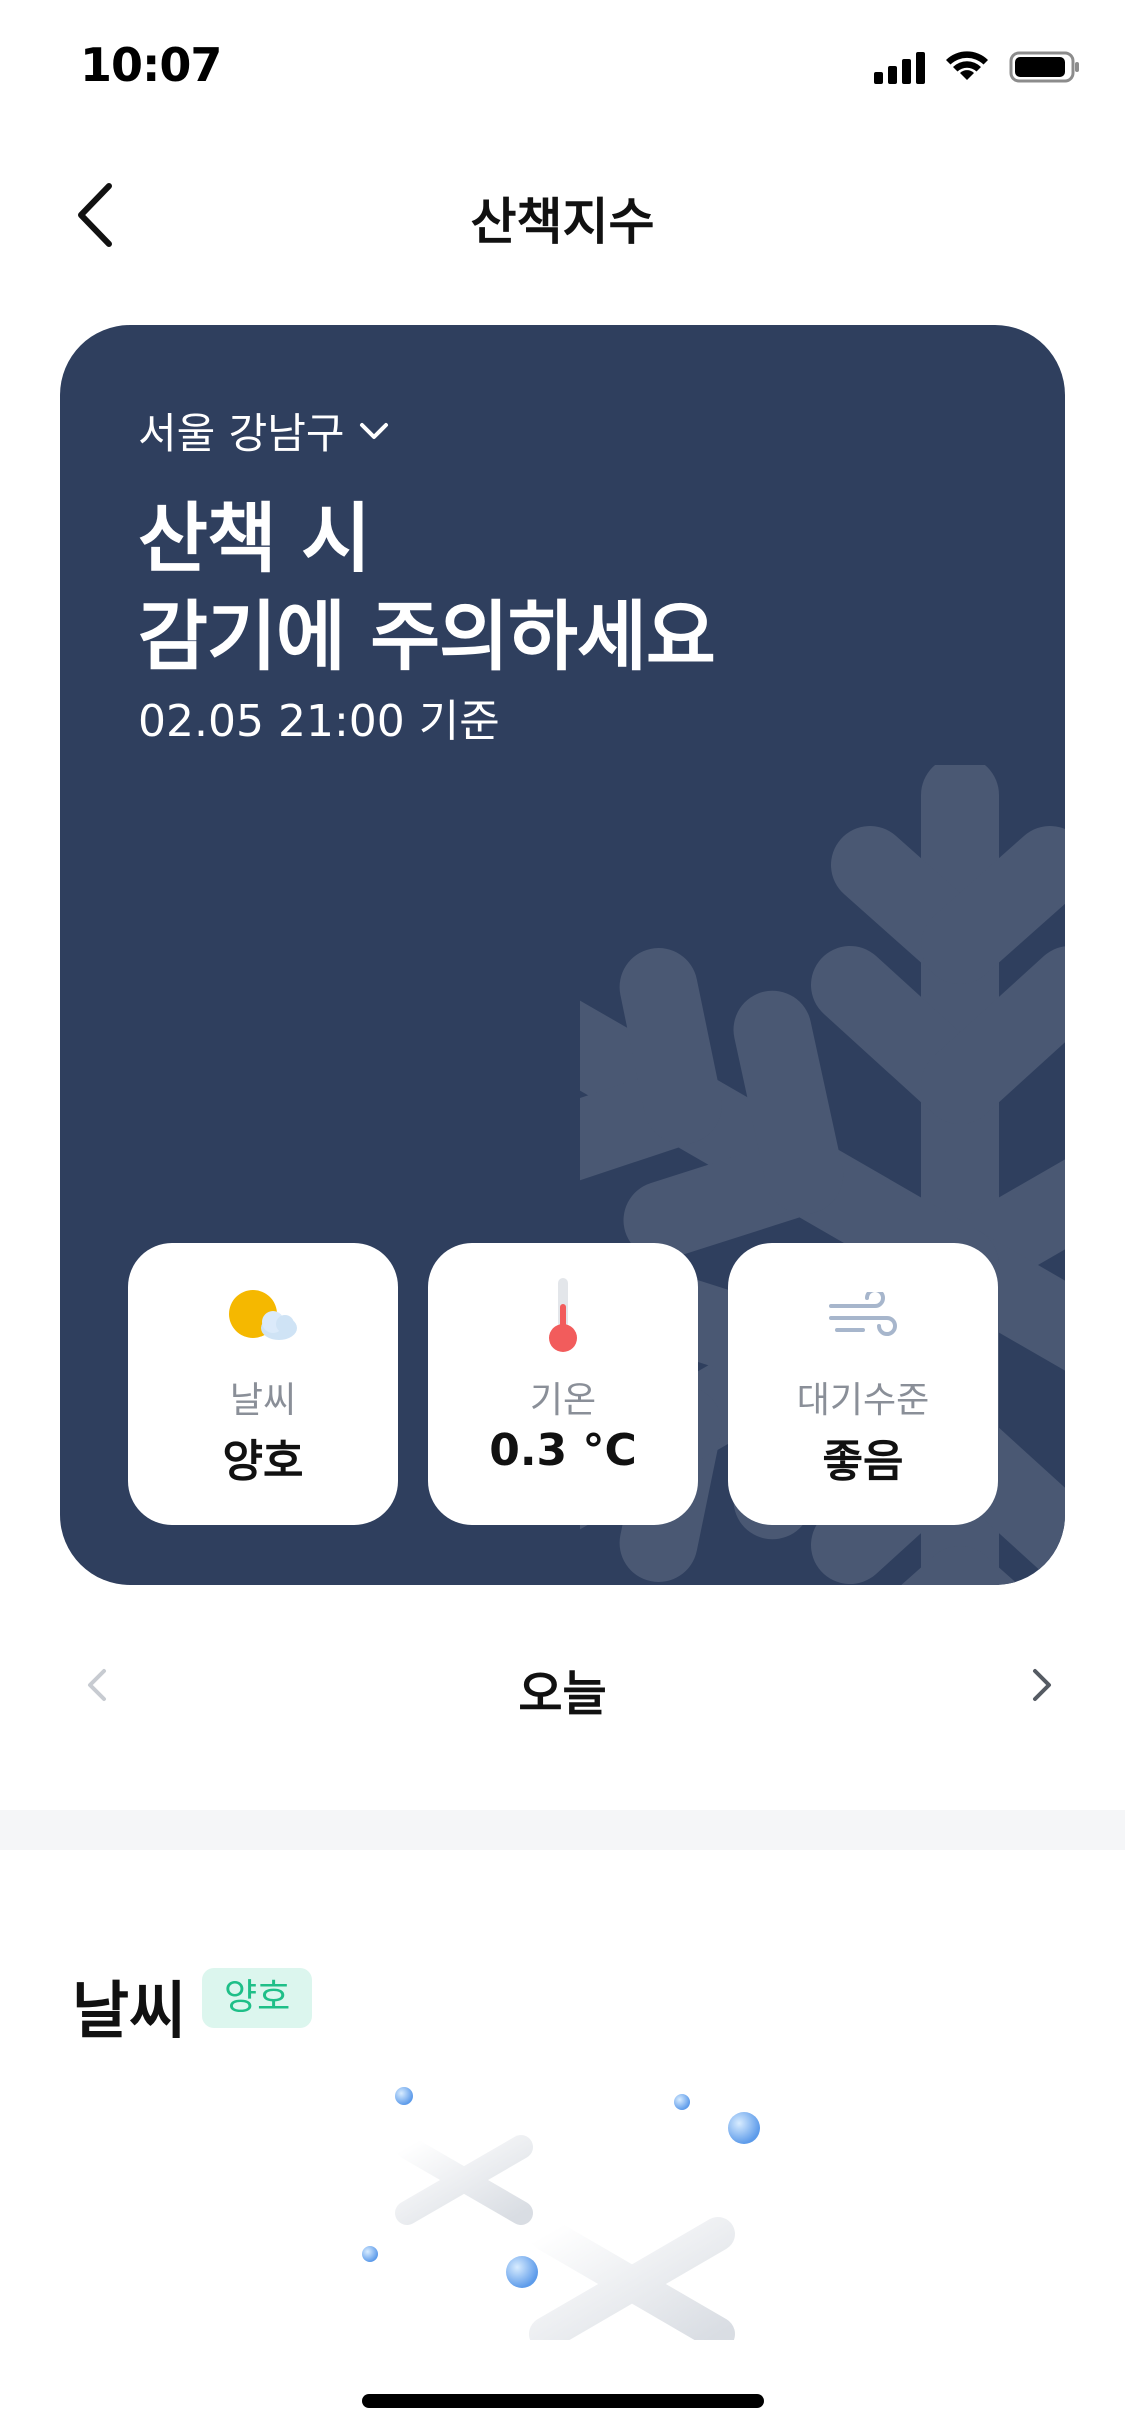  I want to click on cellular-signal-icon, so click(899, 67).